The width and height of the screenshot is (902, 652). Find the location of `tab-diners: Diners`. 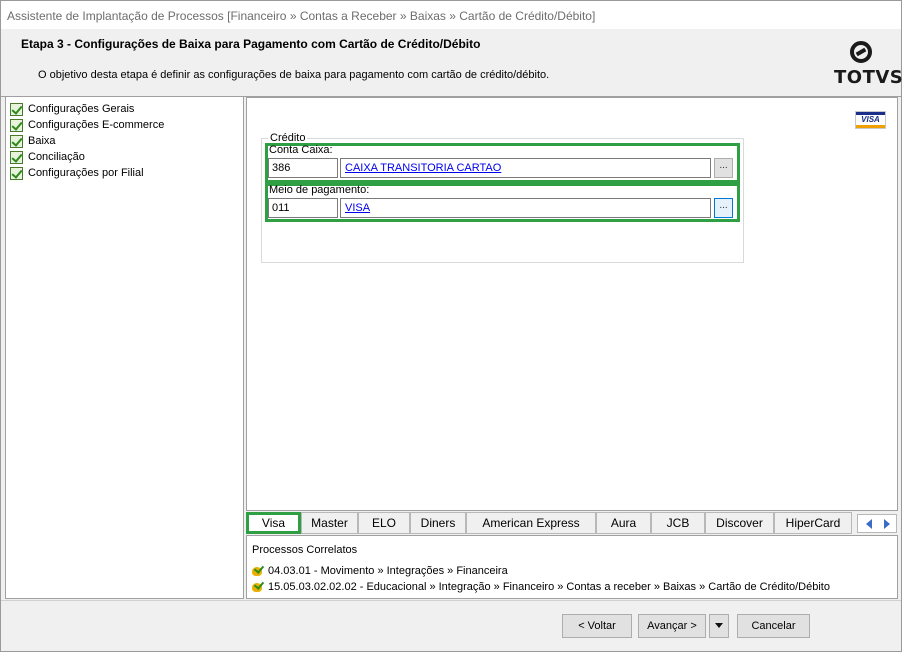

tab-diners: Diners is located at coordinates (438, 523).